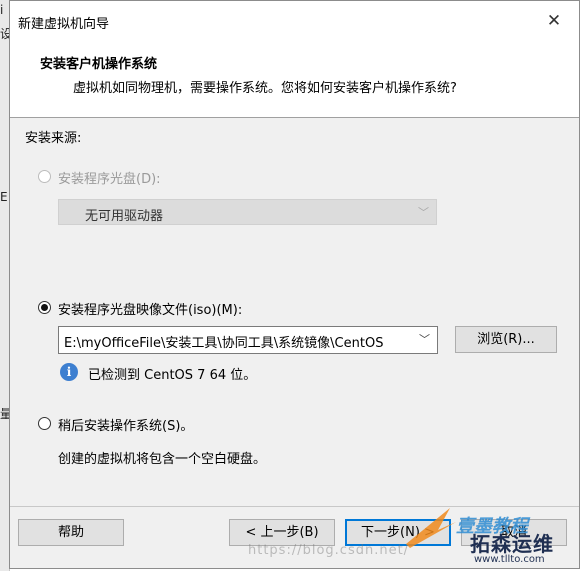  Describe the element at coordinates (64, 24) in the screenshot. I see `window-title: 新建虚拟机向导` at that location.